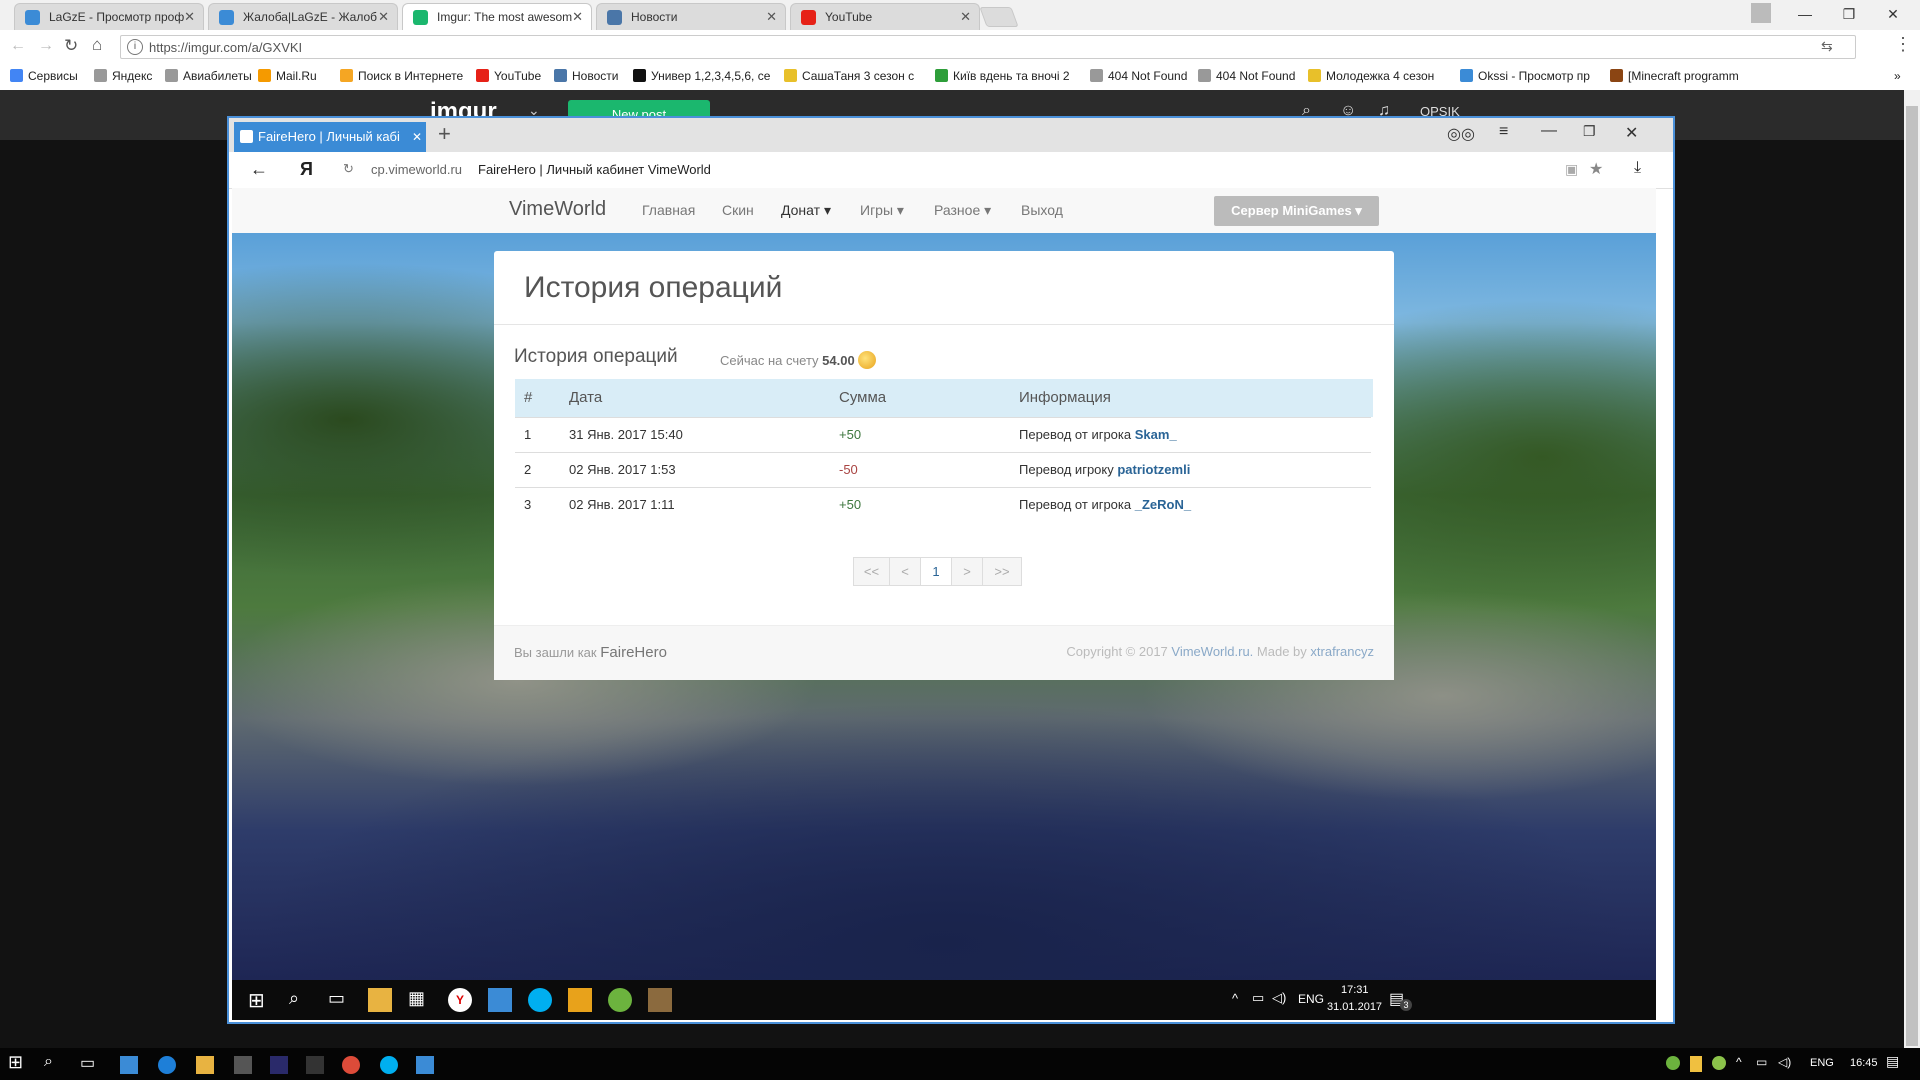  Describe the element at coordinates (1002, 76) in the screenshot. I see `bookmark-item: Київ вдень та вночі 2` at that location.